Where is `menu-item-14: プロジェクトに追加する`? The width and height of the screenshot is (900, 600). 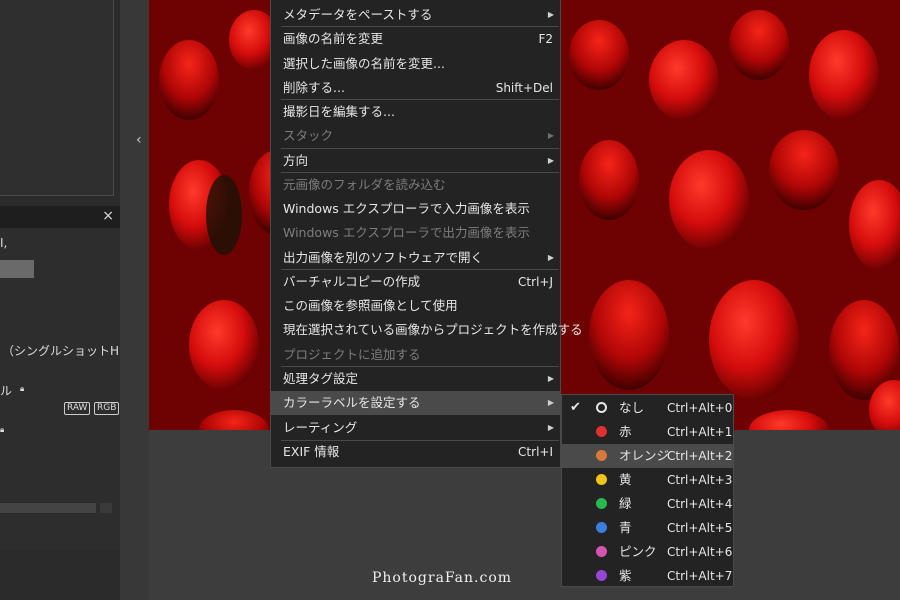
menu-item-14: プロジェクトに追加する is located at coordinates (415, 355).